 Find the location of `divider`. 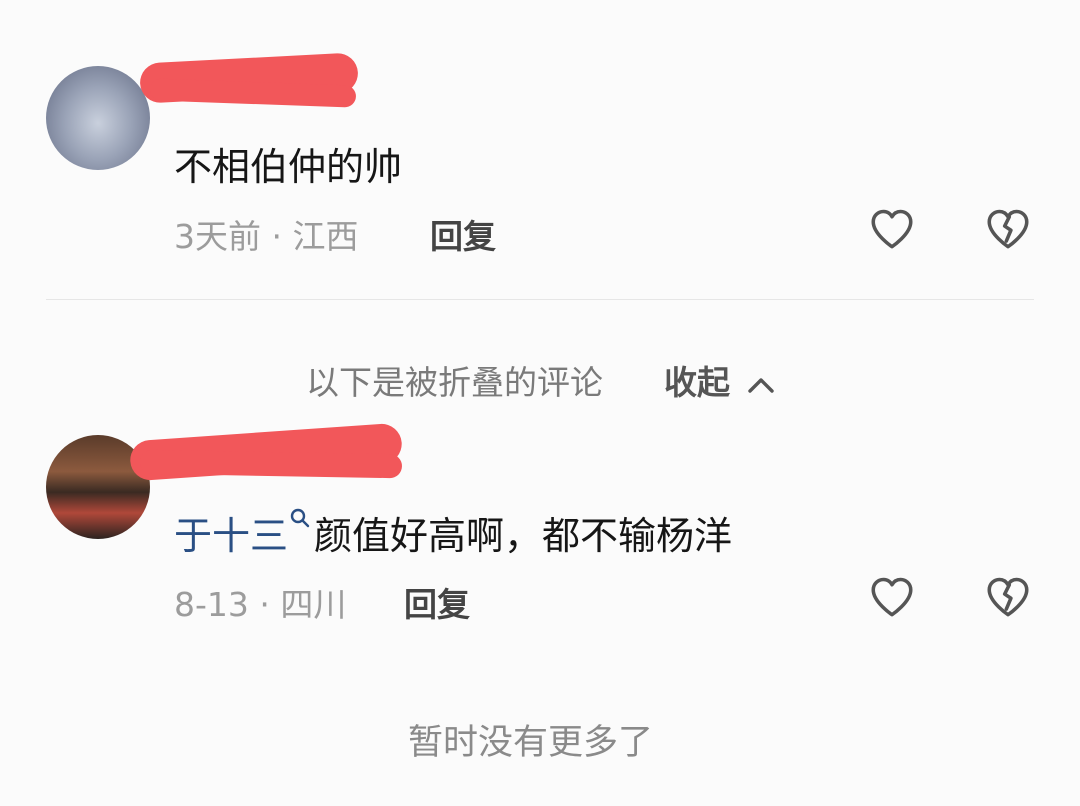

divider is located at coordinates (540, 299).